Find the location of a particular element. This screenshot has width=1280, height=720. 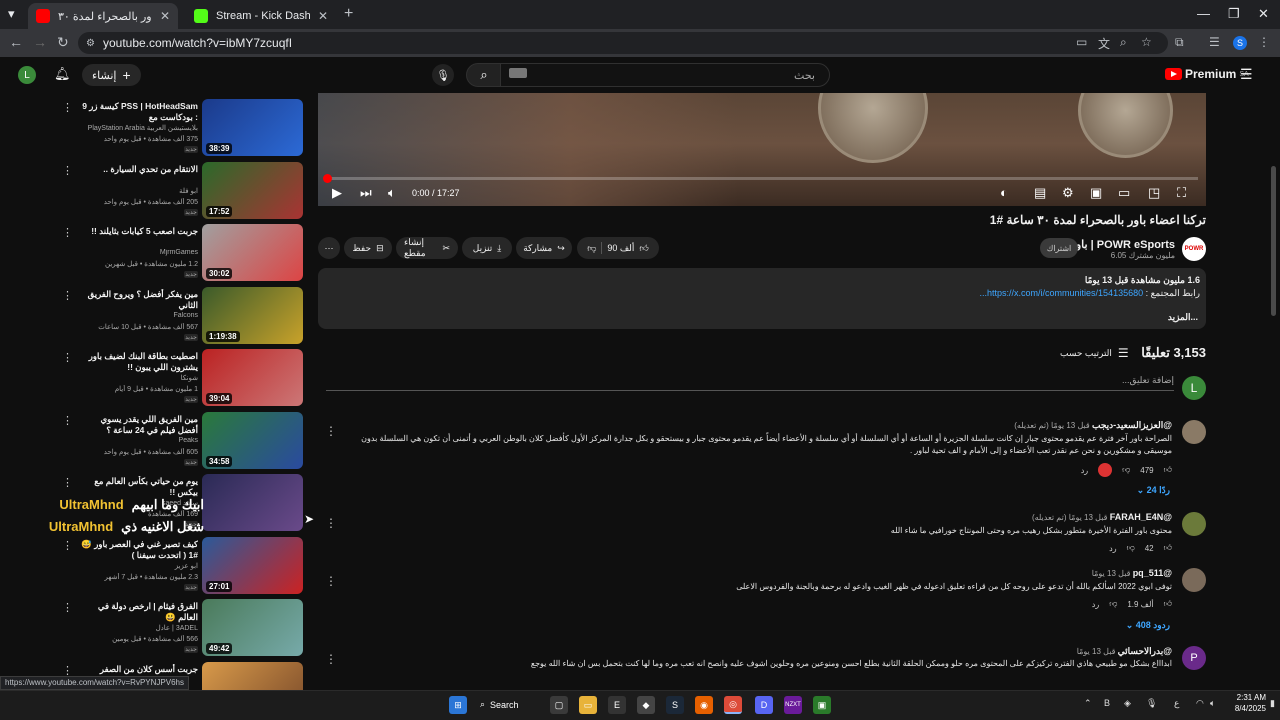

tray-overflow-icon: ⌃ is located at coordinates (1088, 703).